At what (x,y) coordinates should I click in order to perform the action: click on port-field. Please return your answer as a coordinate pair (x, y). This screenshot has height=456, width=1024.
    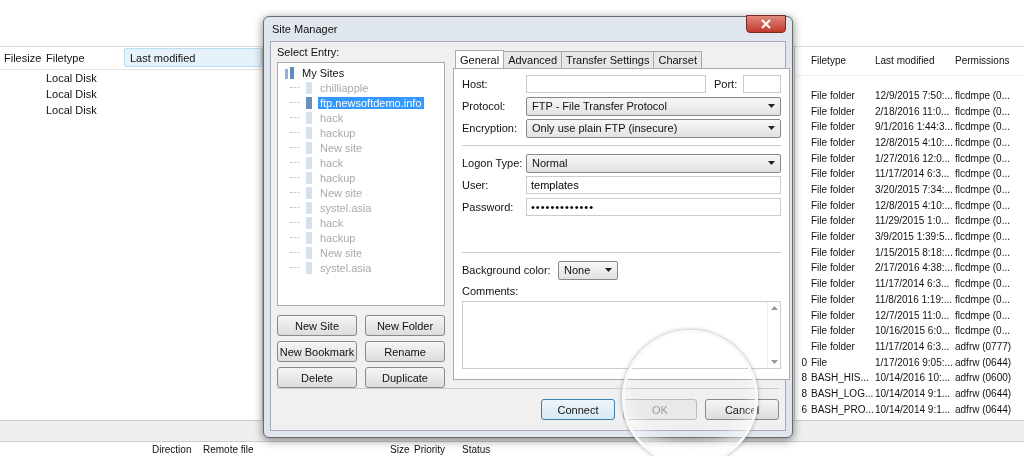
    Looking at the image, I should click on (762, 84).